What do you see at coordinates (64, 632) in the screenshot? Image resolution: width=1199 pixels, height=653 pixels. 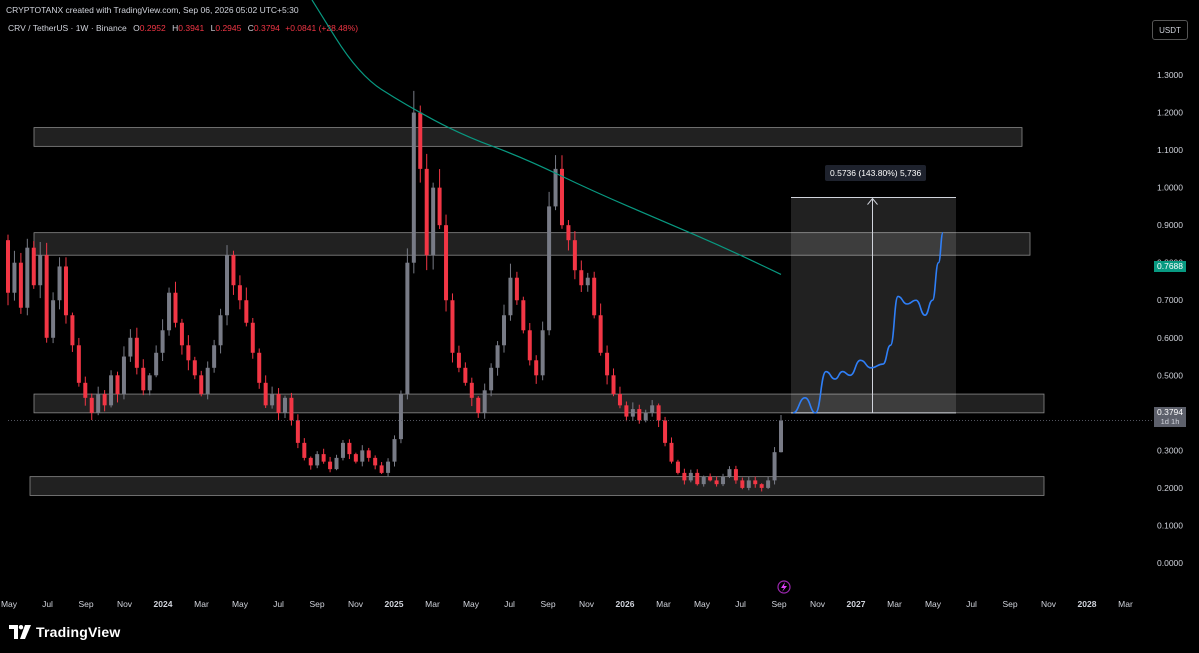 I see `tradingview-logo: TradingView` at bounding box center [64, 632].